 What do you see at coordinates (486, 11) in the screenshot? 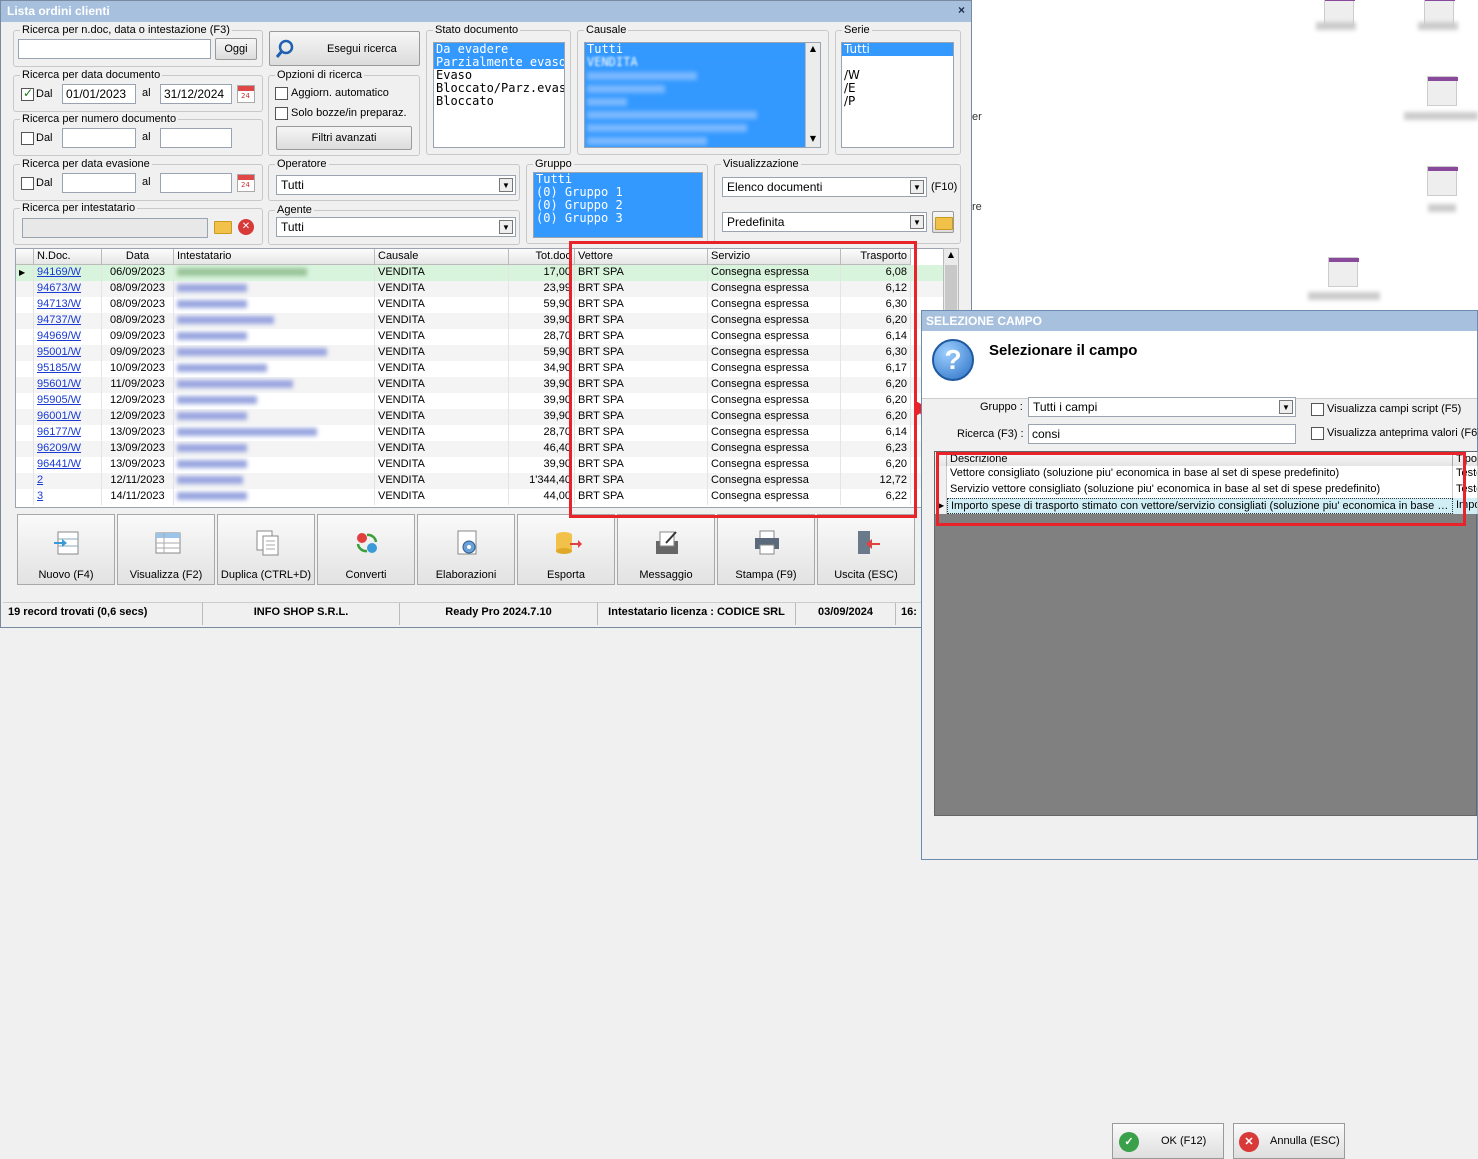
I see `window-titlebar: Lista ordini clienti ×` at bounding box center [486, 11].